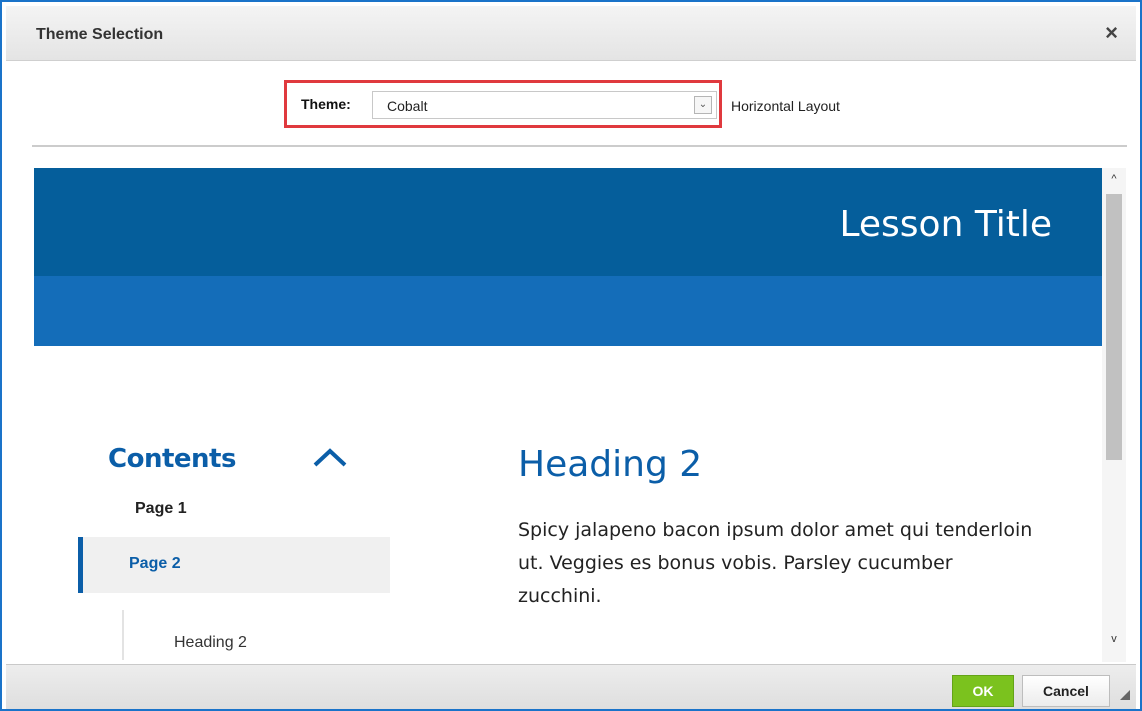  I want to click on theme-dropdown: Cobalt ⌄, so click(544, 105).